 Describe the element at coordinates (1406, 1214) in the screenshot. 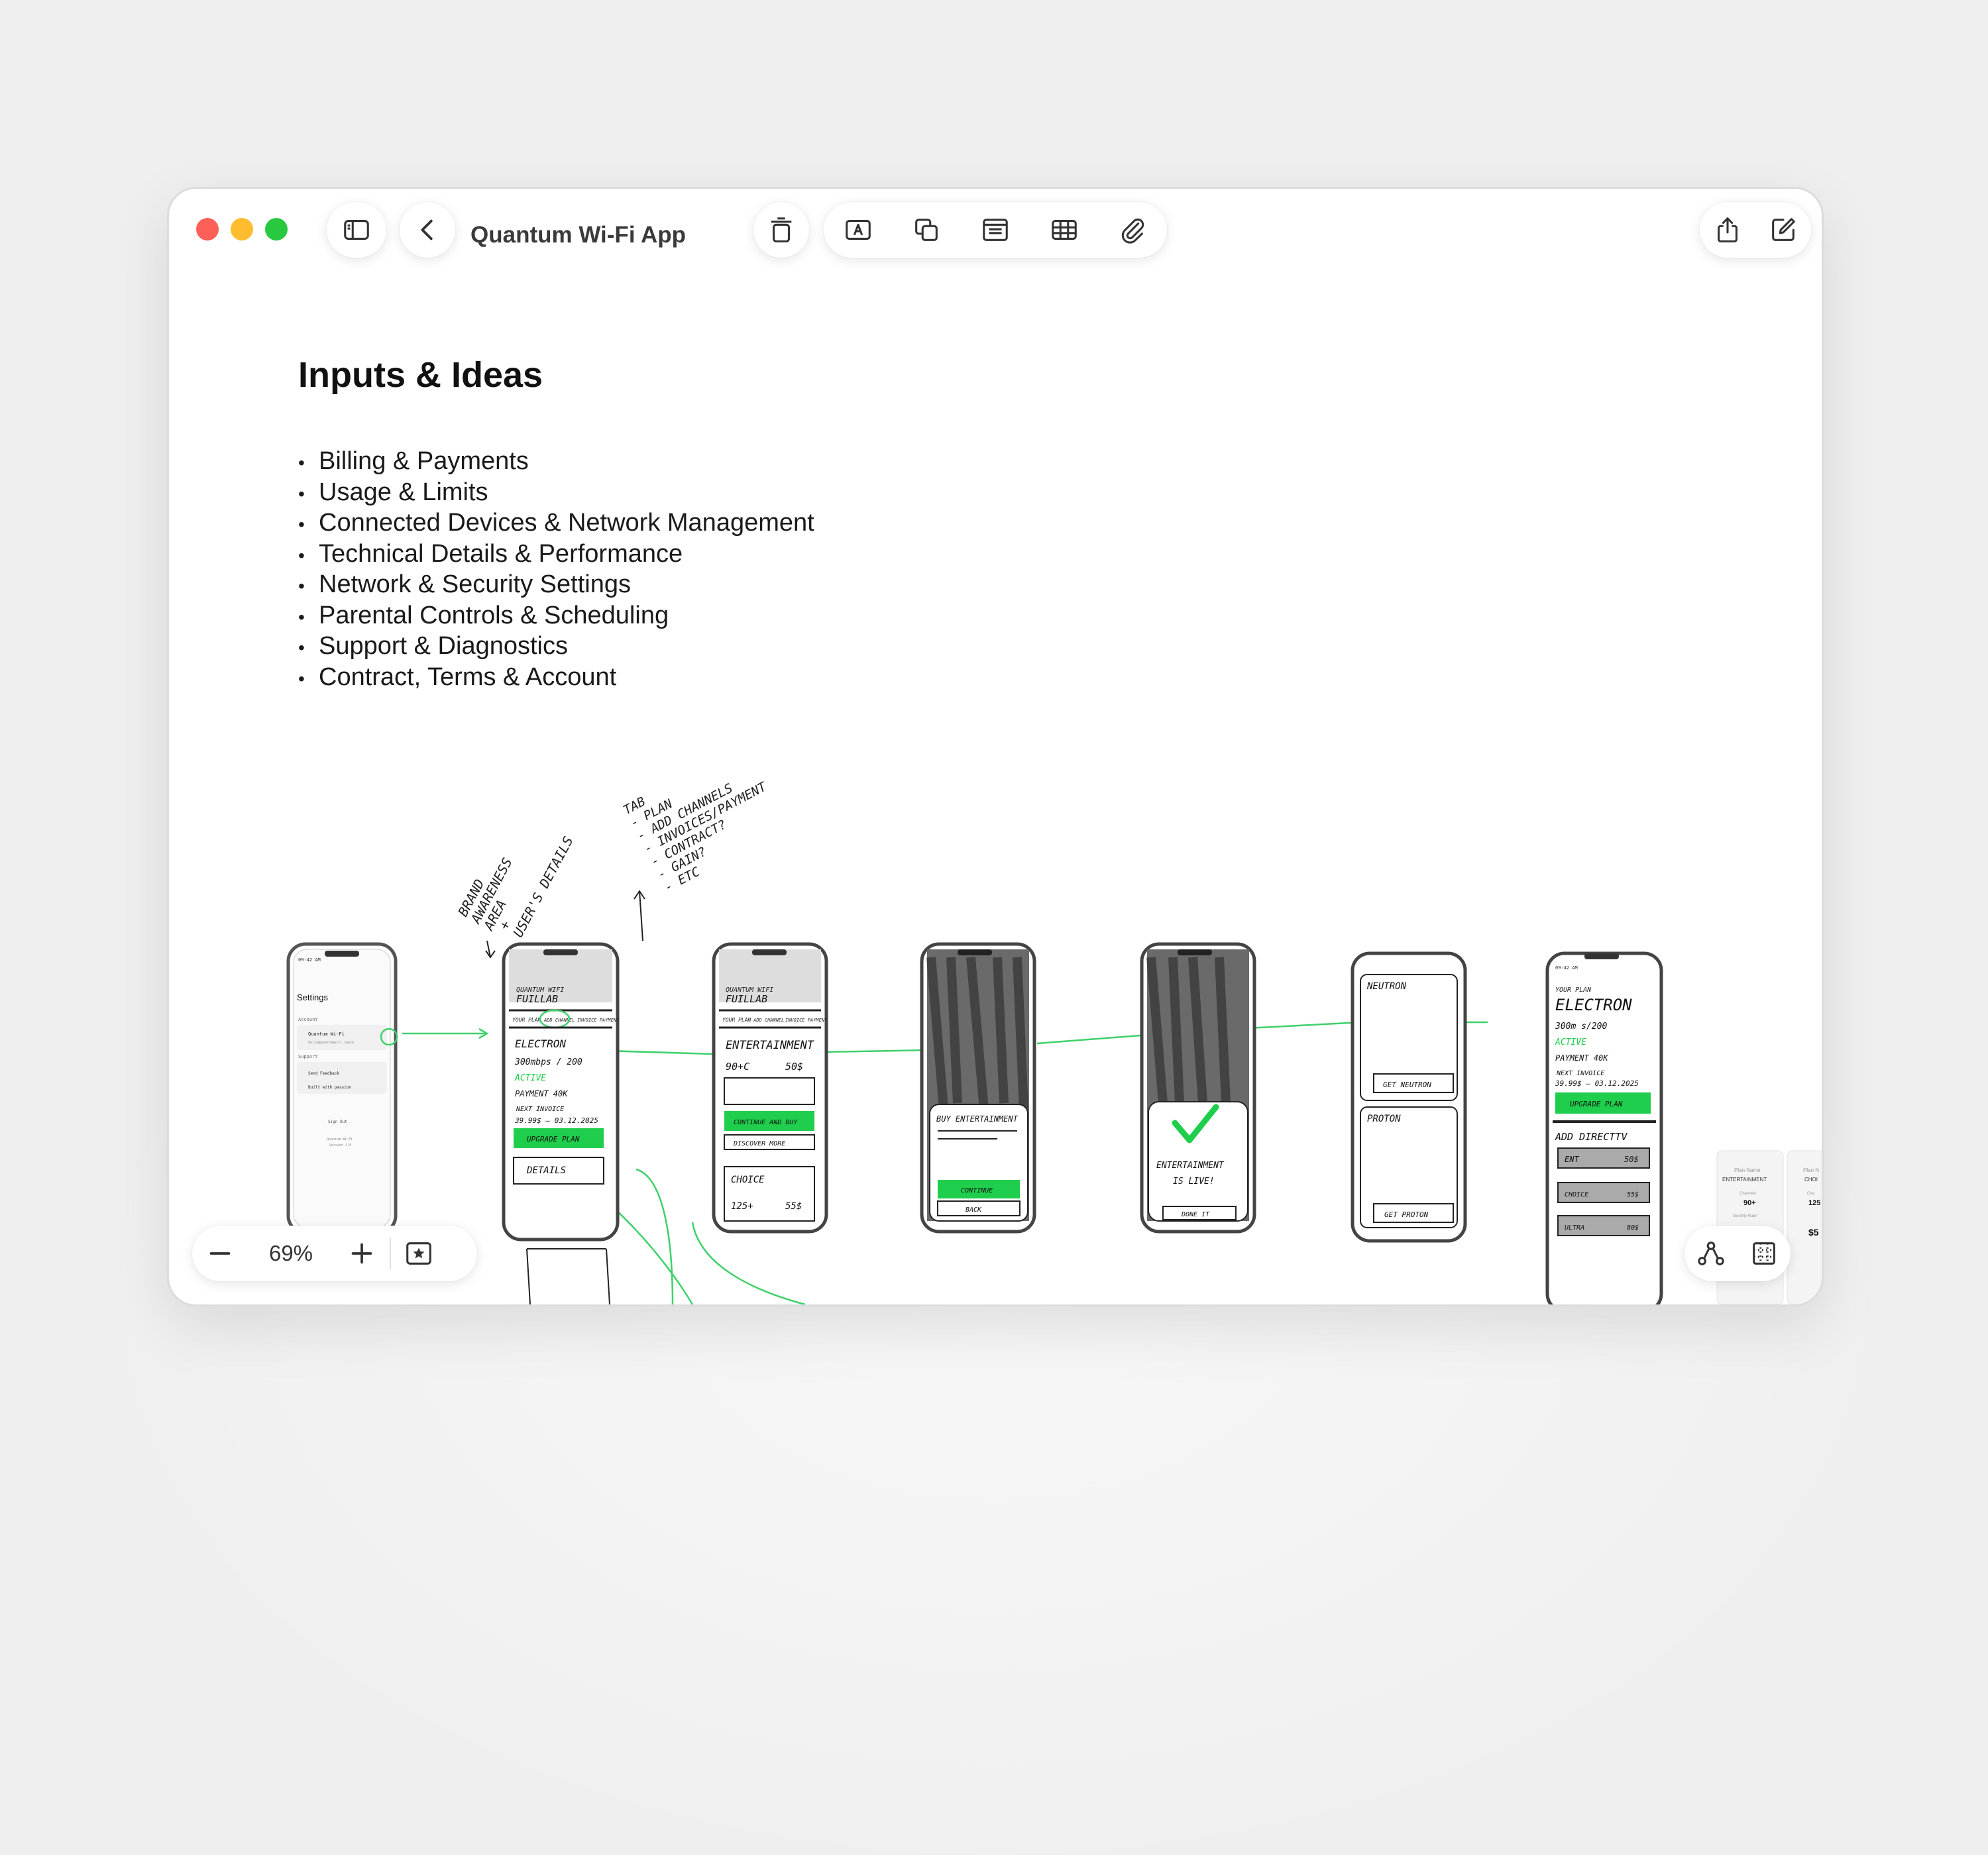

I see `sketch-cta: GET PROTON` at that location.